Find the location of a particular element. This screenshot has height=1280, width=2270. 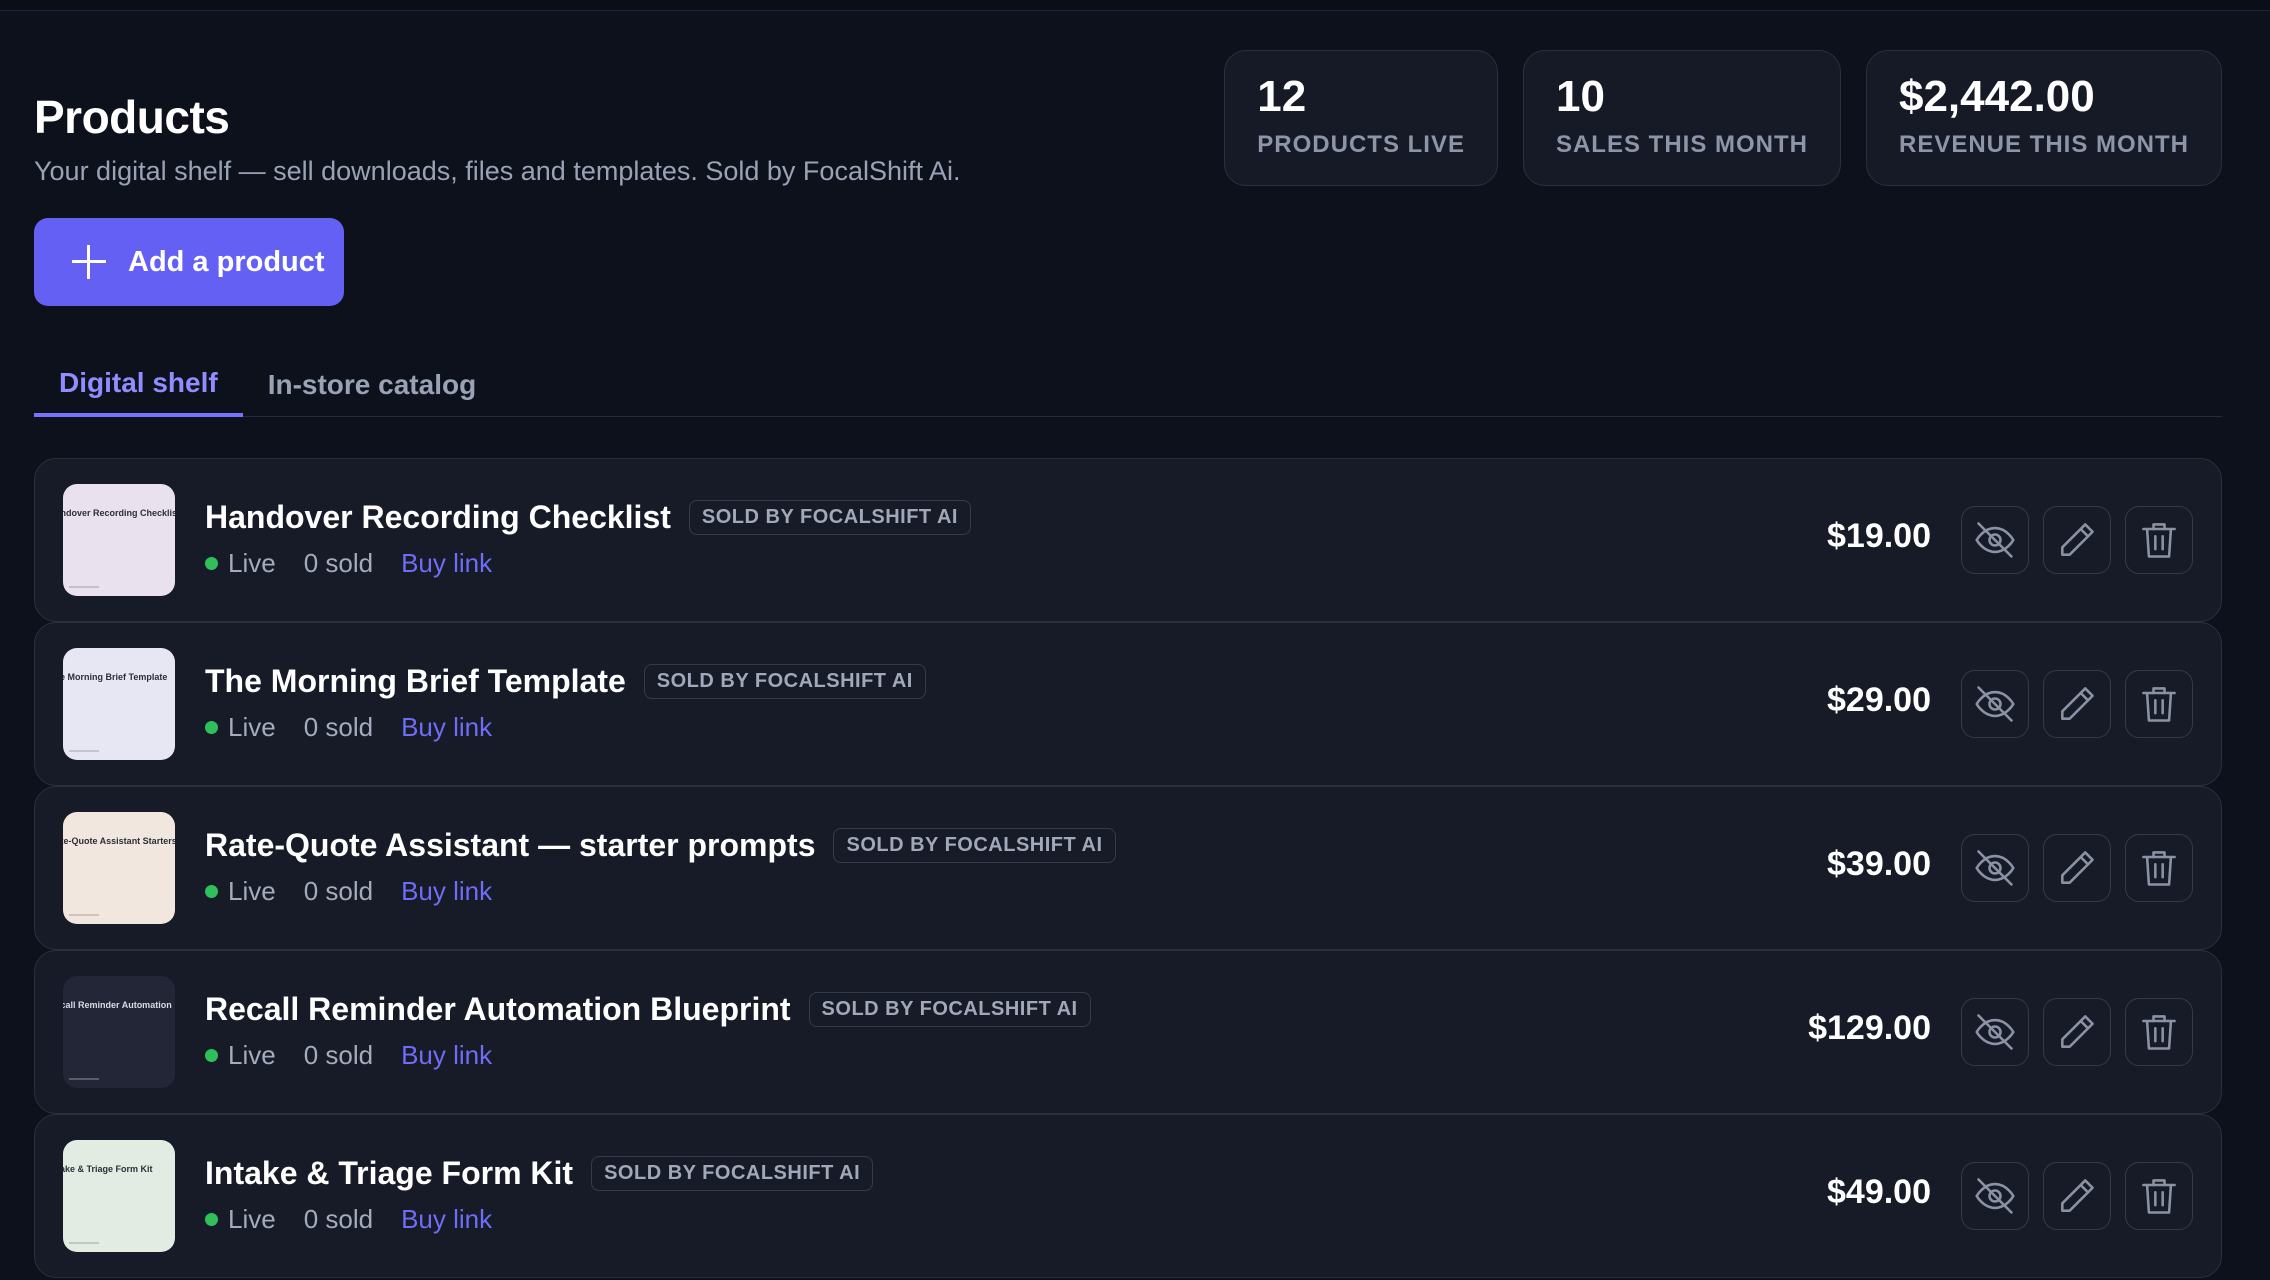

thumbnail-title: The Morning Brief Template is located at coordinates (115, 677).